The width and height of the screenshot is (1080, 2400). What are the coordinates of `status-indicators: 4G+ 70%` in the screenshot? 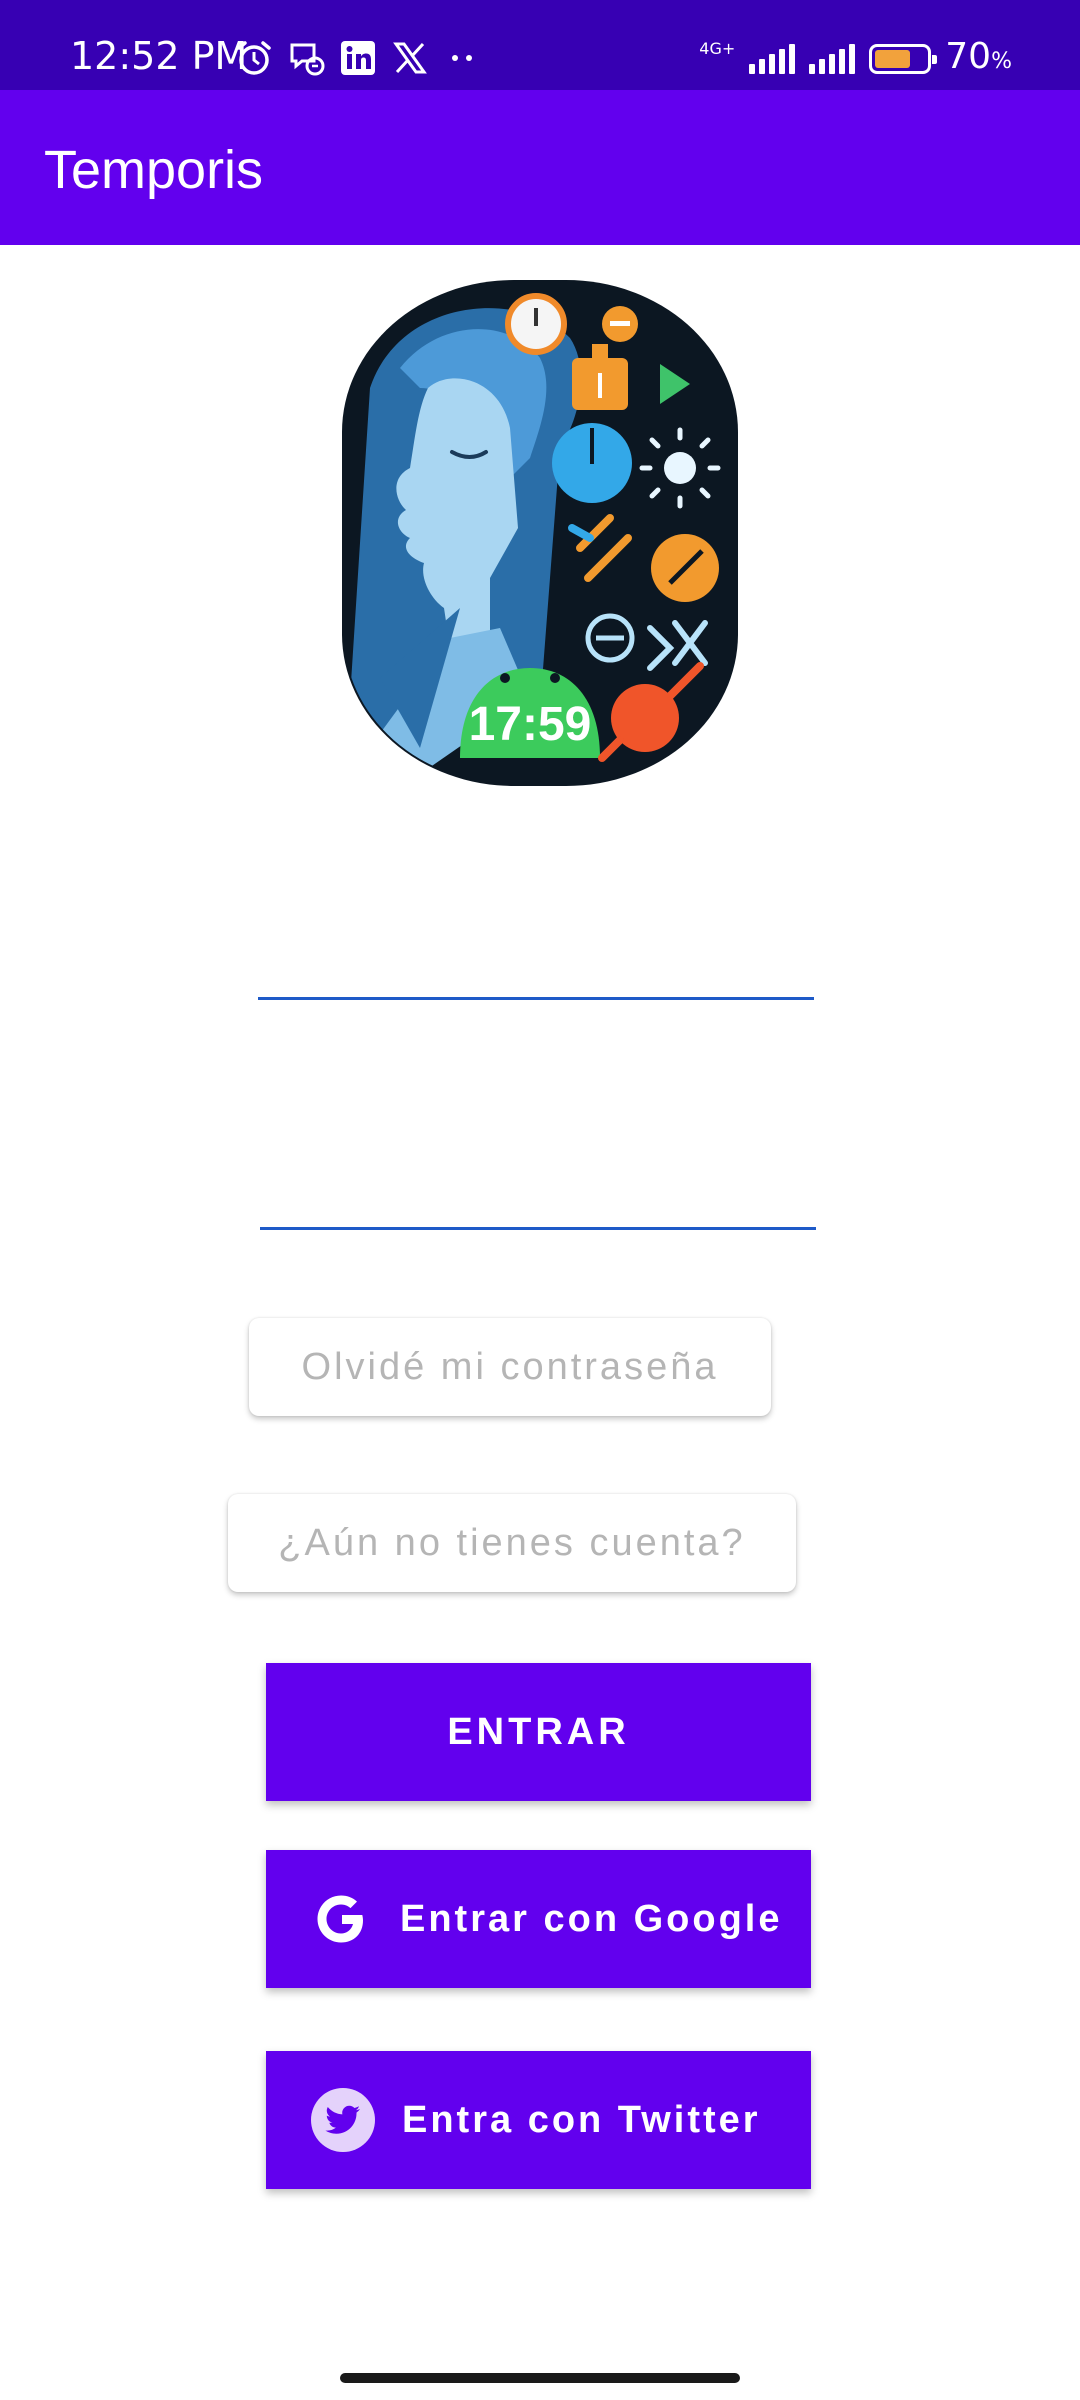 It's located at (855, 59).